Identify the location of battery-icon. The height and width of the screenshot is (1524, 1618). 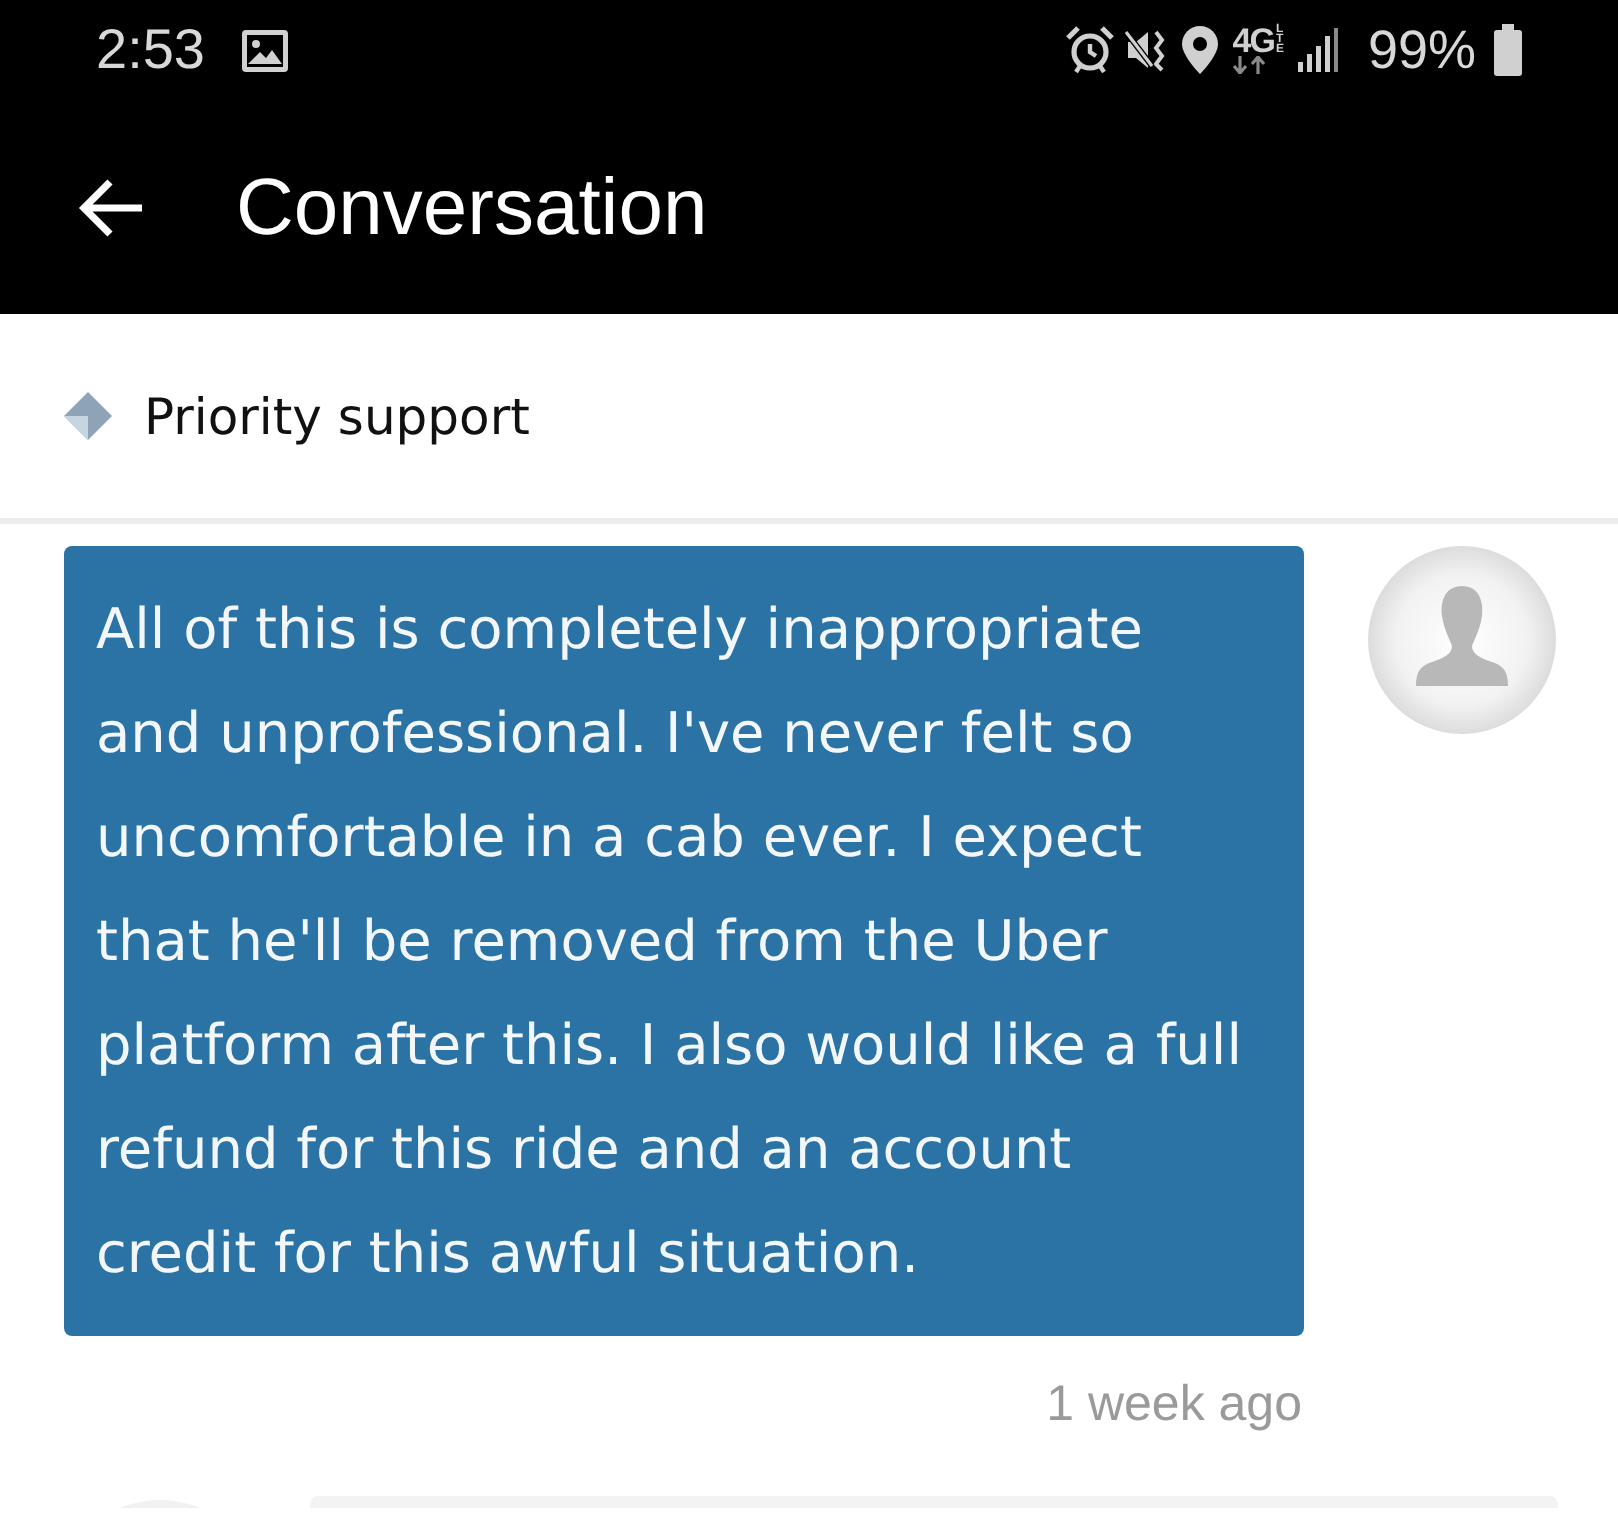
(1508, 50).